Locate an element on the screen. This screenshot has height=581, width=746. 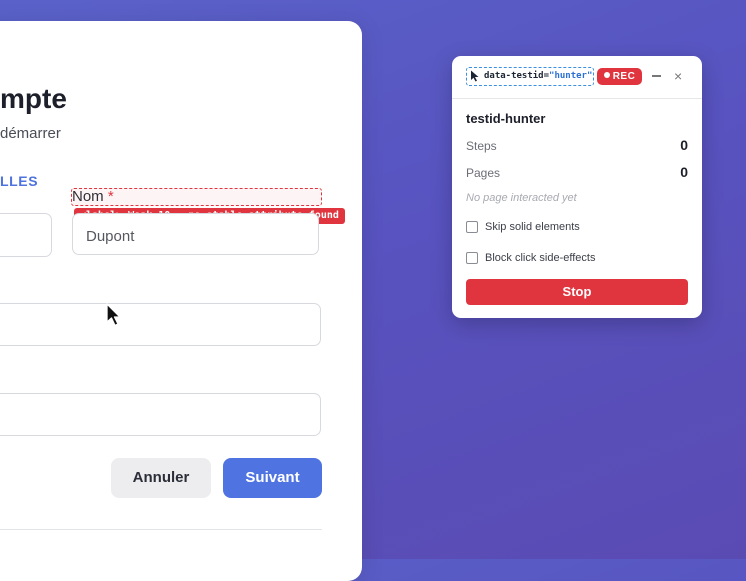
block-side-effects-checkbox is located at coordinates (472, 258).